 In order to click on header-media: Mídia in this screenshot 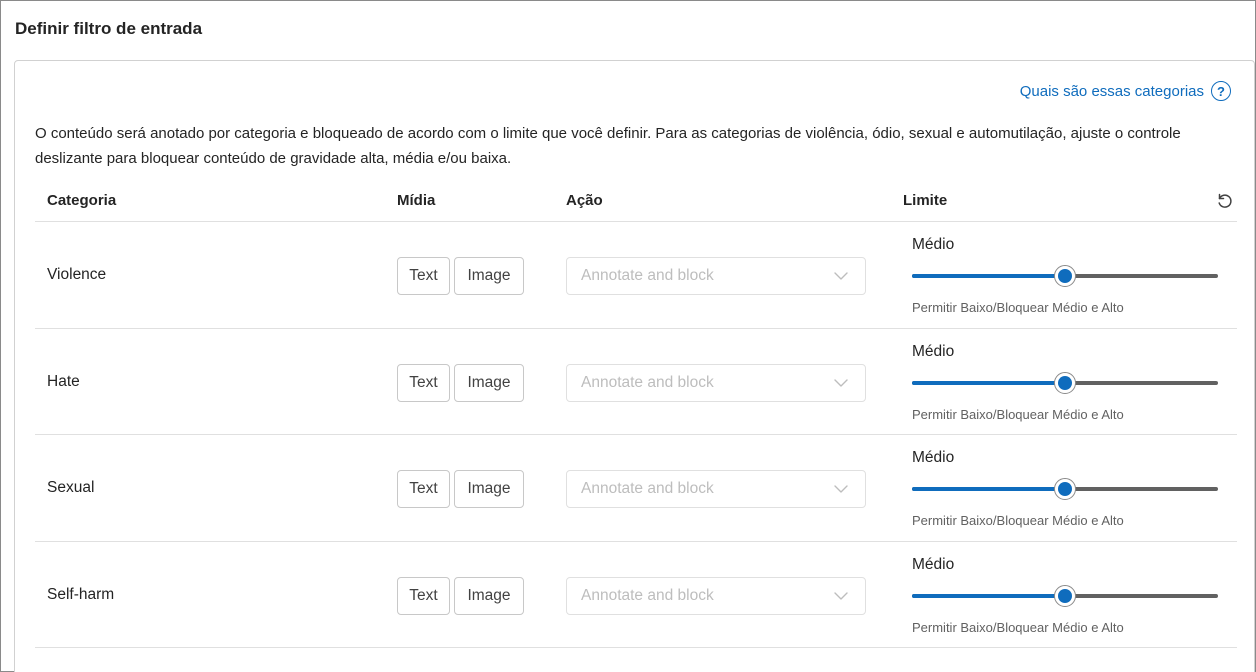, I will do `click(416, 200)`.